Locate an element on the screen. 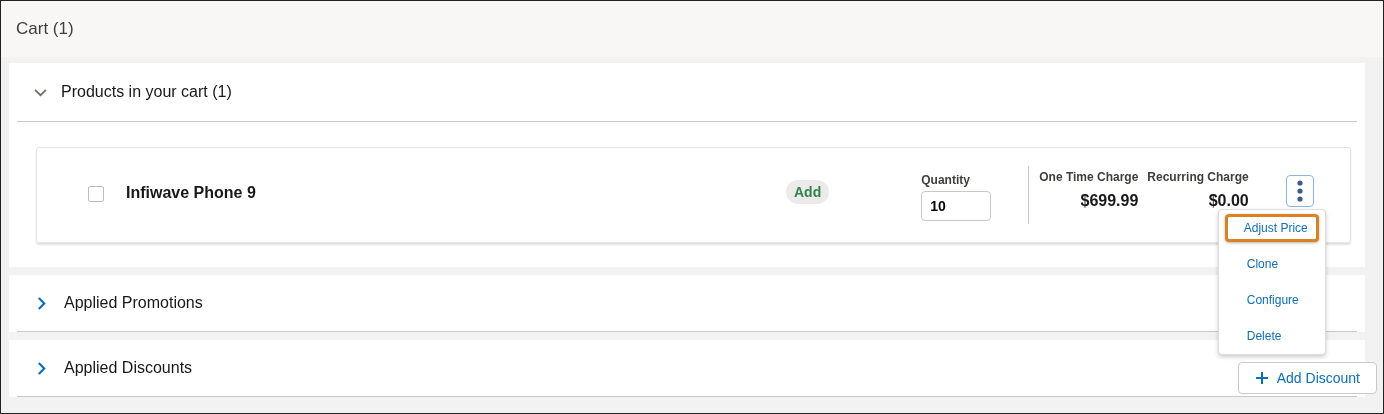 This screenshot has height=414, width=1384. section-title: Applied Discounts is located at coordinates (128, 368).